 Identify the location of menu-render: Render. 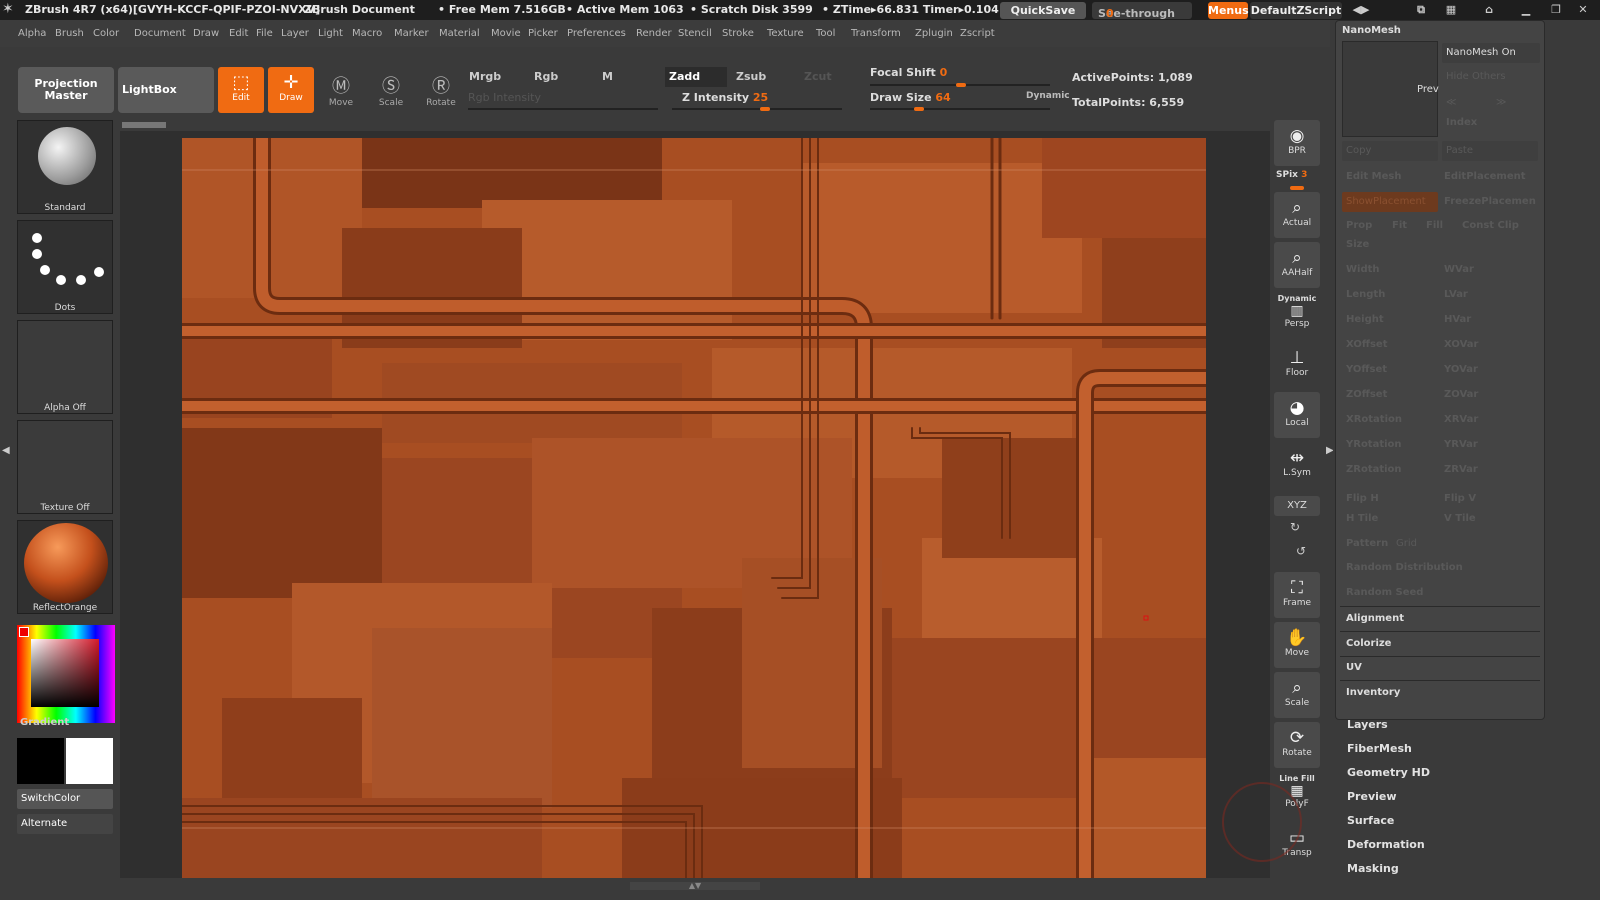
(654, 33).